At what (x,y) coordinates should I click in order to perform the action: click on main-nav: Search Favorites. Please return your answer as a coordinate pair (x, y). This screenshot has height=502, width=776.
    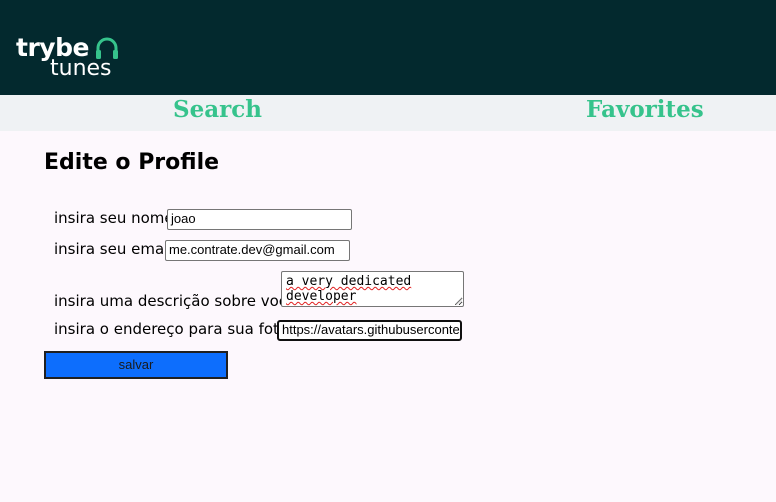
    Looking at the image, I should click on (388, 113).